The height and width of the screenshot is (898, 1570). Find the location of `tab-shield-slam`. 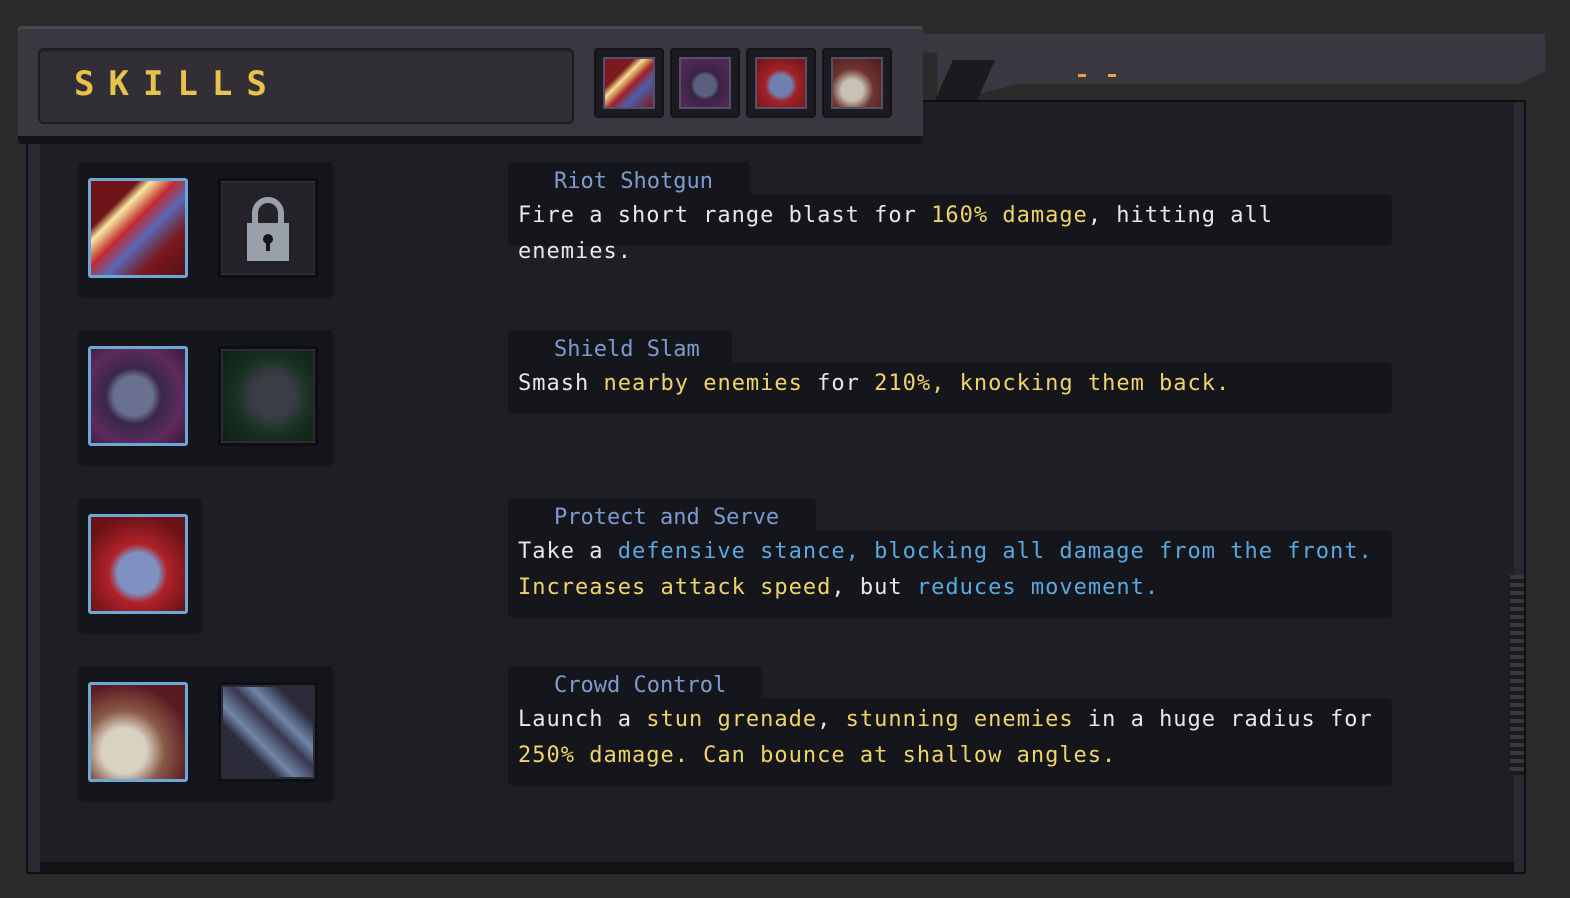

tab-shield-slam is located at coordinates (705, 83).